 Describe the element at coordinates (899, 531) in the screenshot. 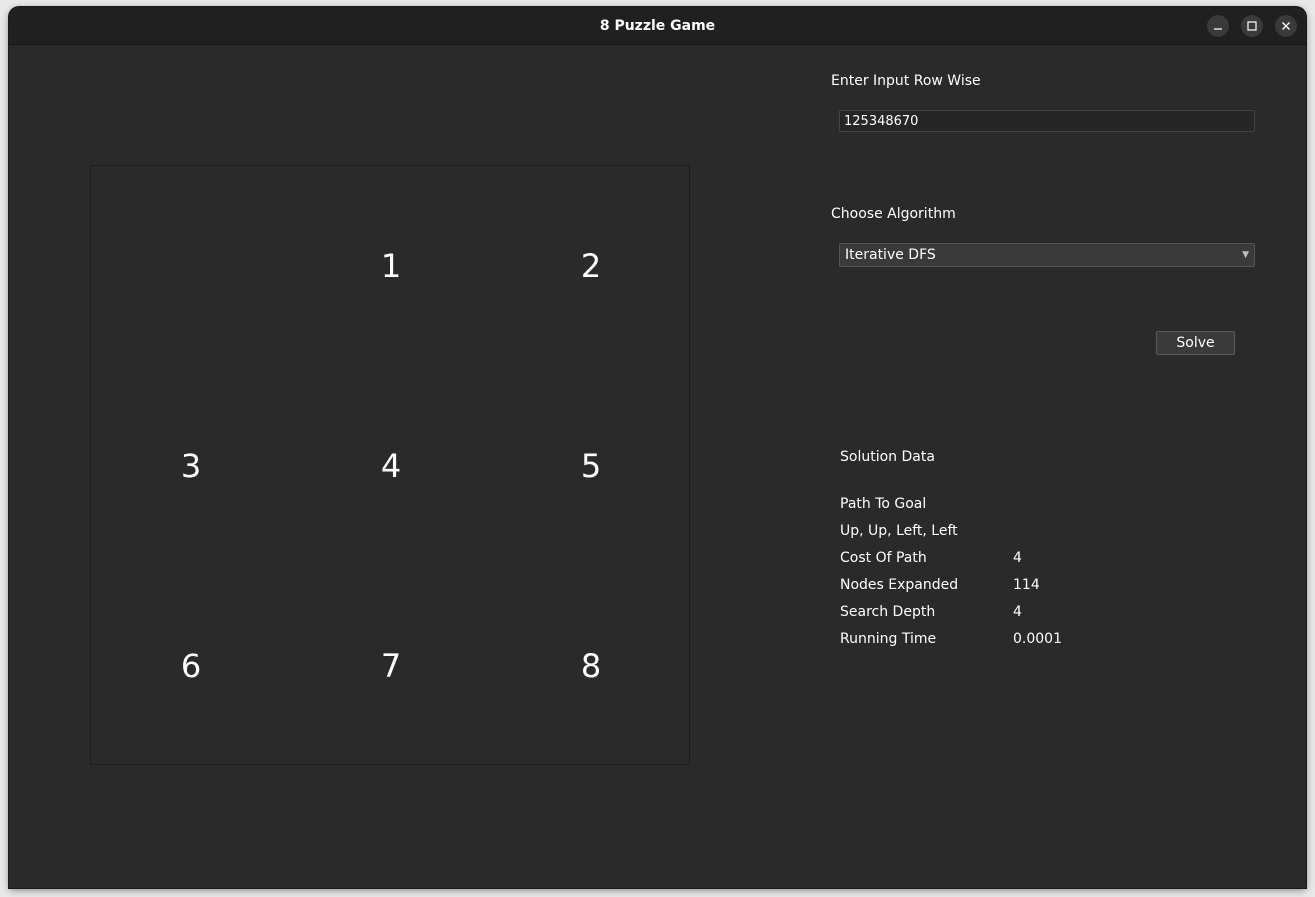

I see `path-value: Up, Up, Left, Left` at that location.